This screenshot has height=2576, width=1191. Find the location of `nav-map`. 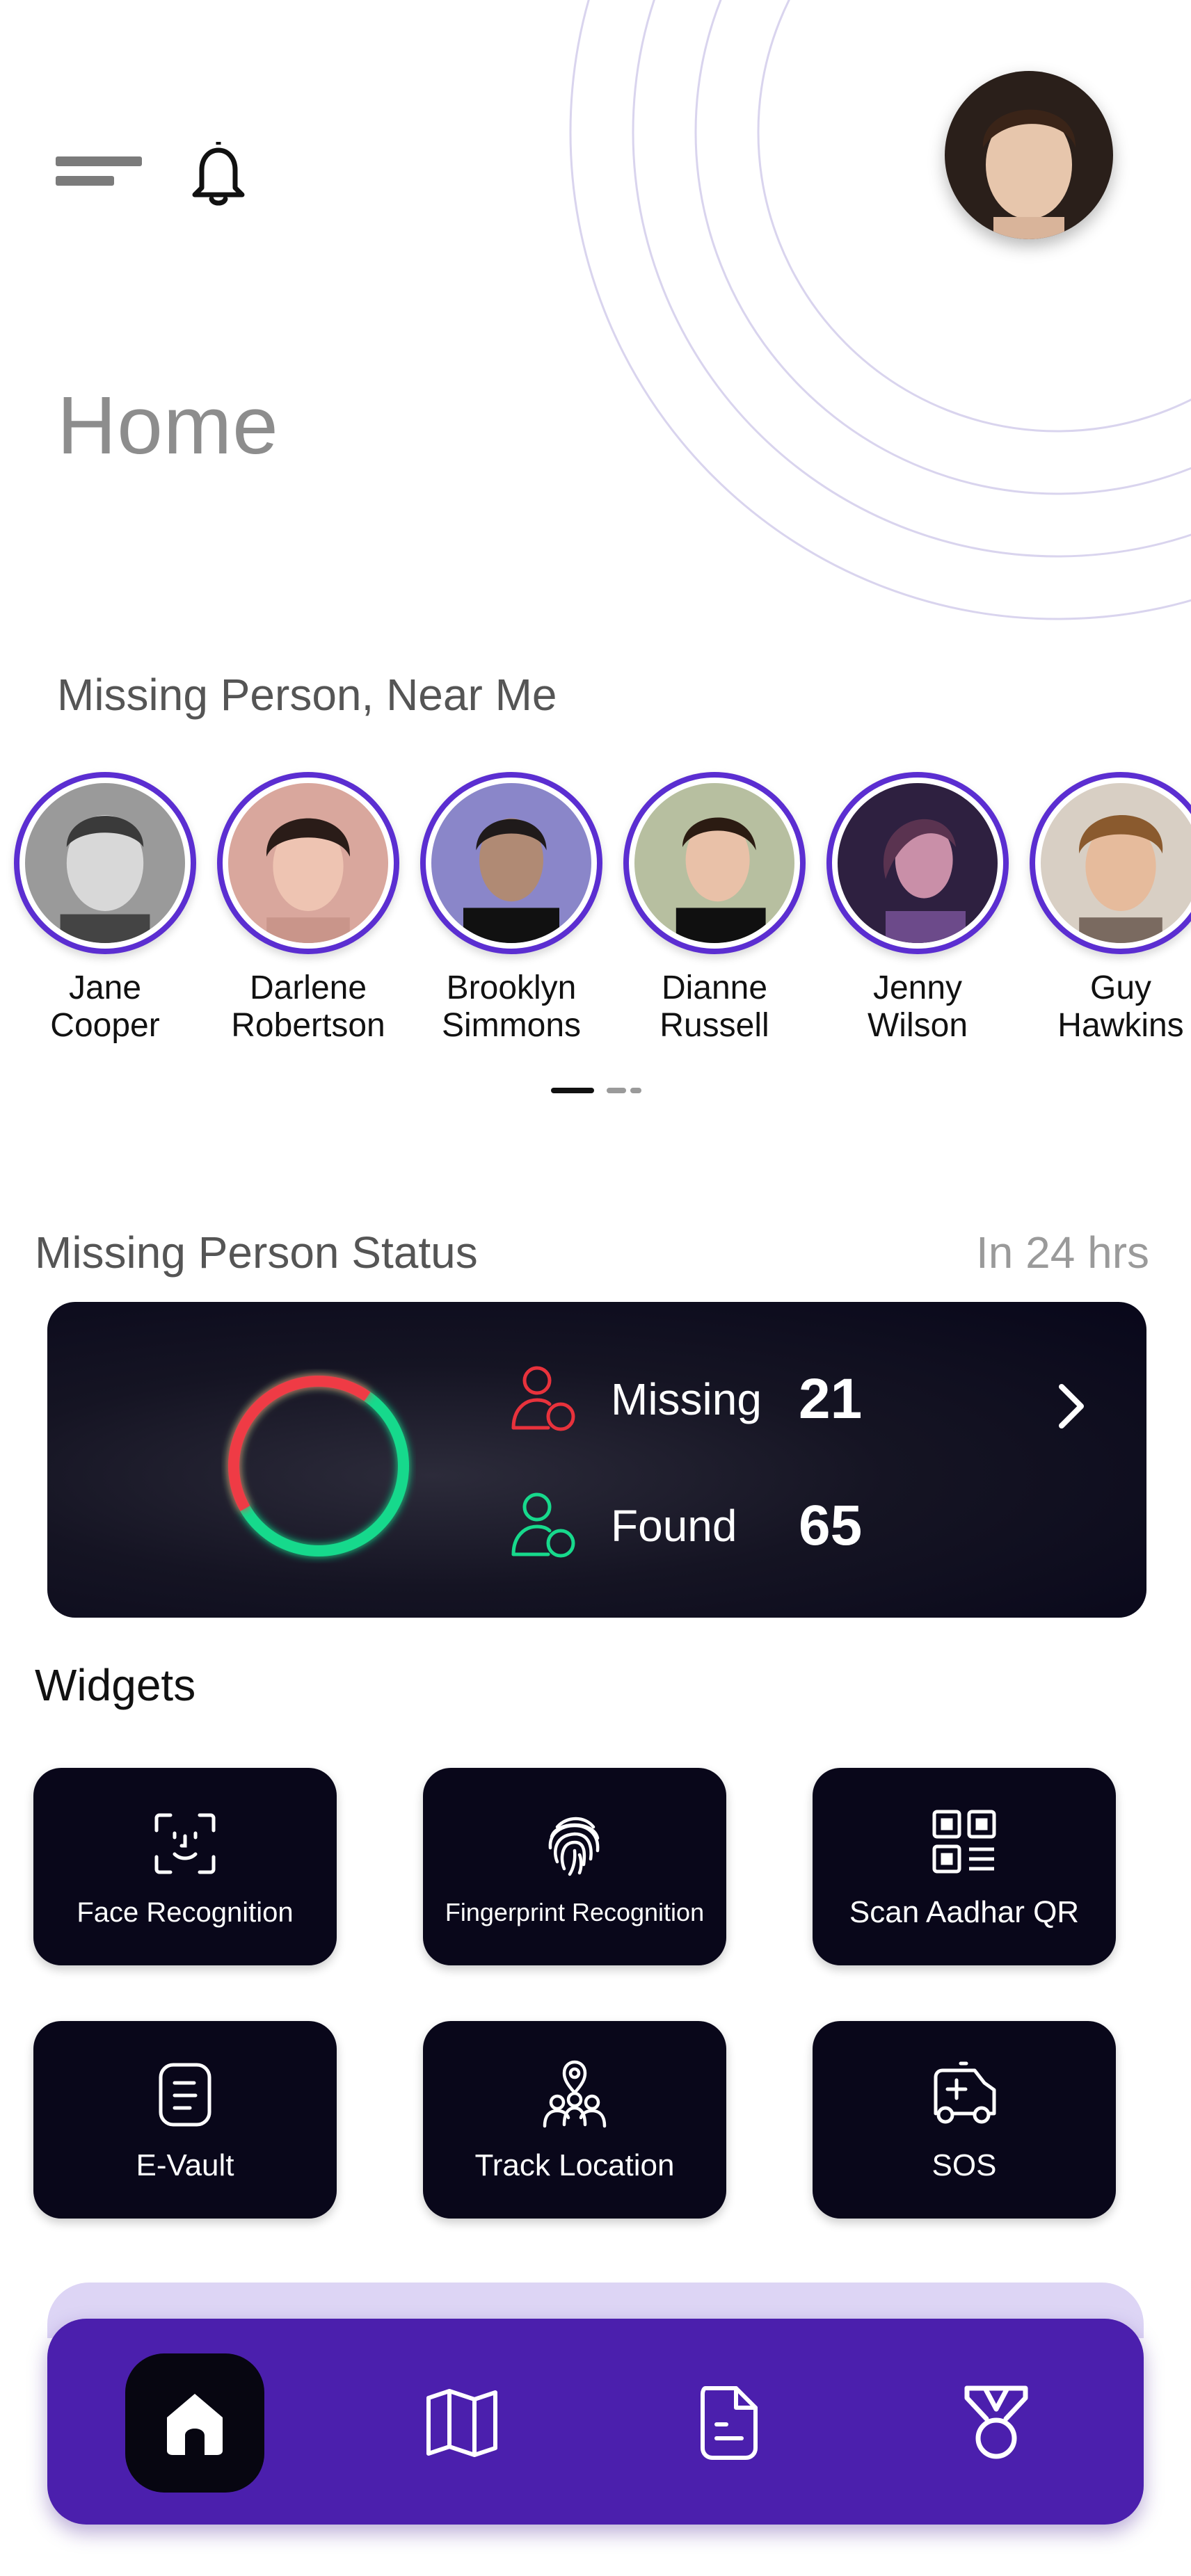

nav-map is located at coordinates (462, 2423).